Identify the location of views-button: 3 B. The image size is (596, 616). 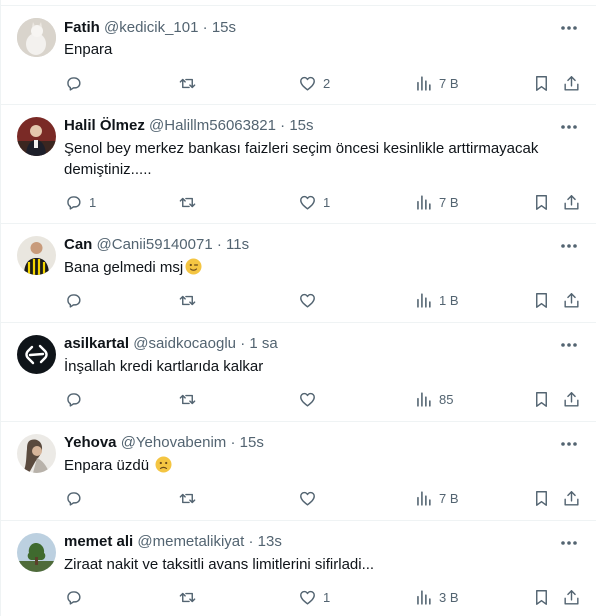
(436, 597).